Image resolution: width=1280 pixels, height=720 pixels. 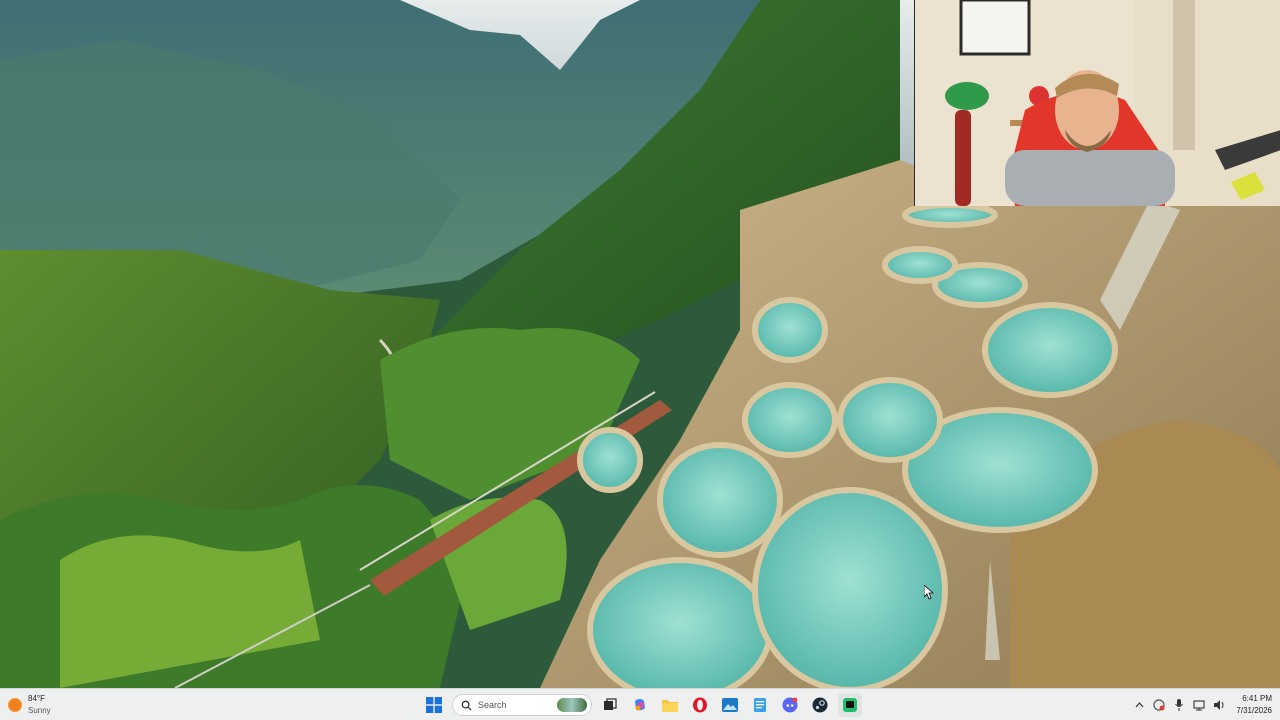 I want to click on chevron-up-icon, so click(x=1139, y=705).